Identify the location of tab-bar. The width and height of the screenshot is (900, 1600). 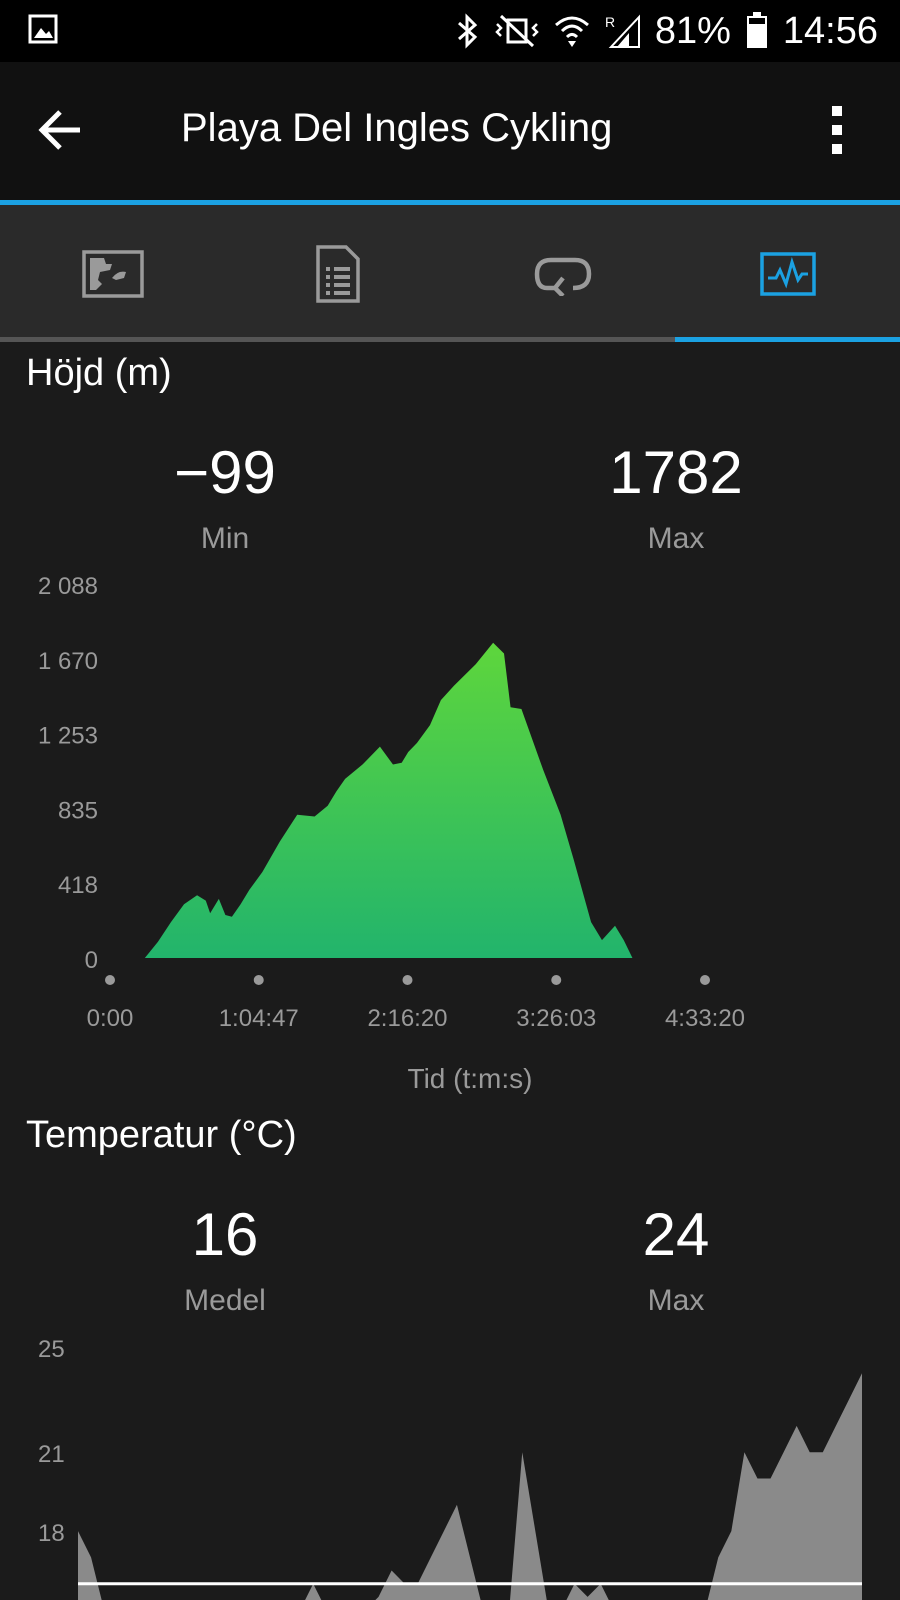
(450, 273).